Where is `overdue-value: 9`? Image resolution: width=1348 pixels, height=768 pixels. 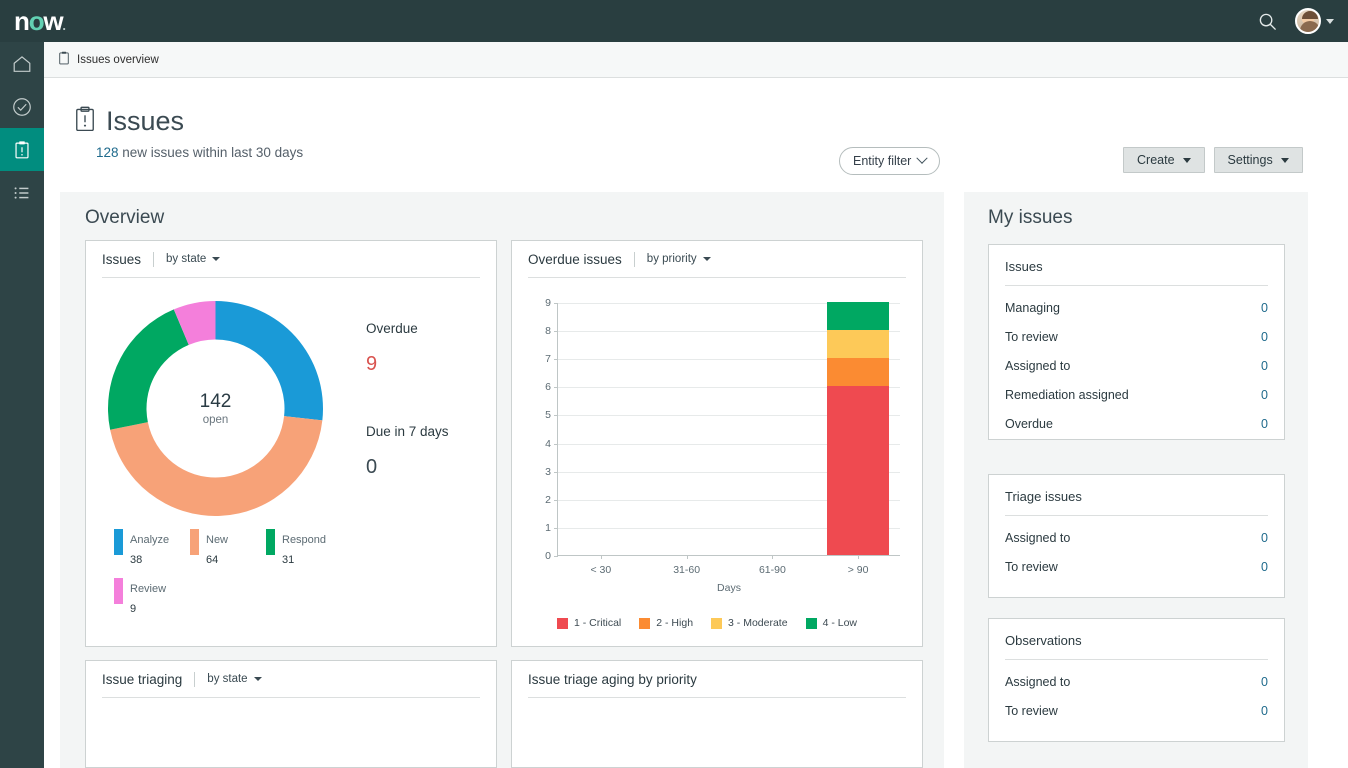
overdue-value: 9 is located at coordinates (407, 364).